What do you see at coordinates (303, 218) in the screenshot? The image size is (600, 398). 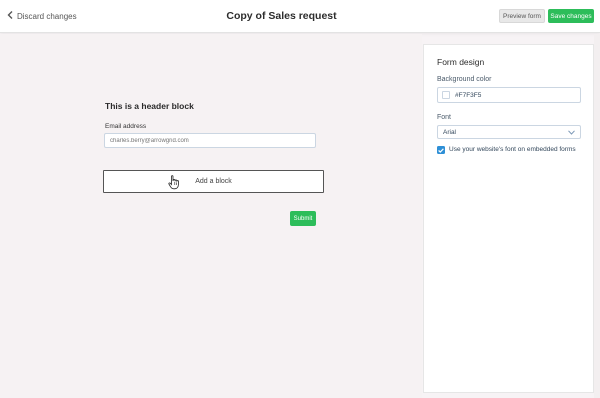 I see `submit-button: Submit` at bounding box center [303, 218].